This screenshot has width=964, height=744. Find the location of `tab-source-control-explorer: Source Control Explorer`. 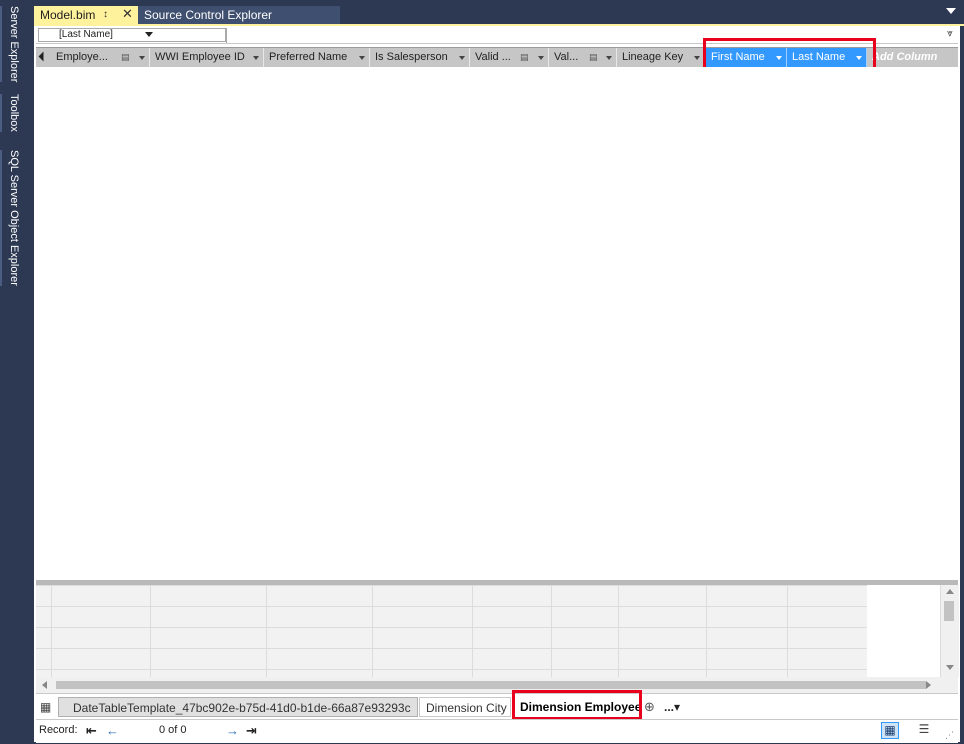

tab-source-control-explorer: Source Control Explorer is located at coordinates (239, 15).